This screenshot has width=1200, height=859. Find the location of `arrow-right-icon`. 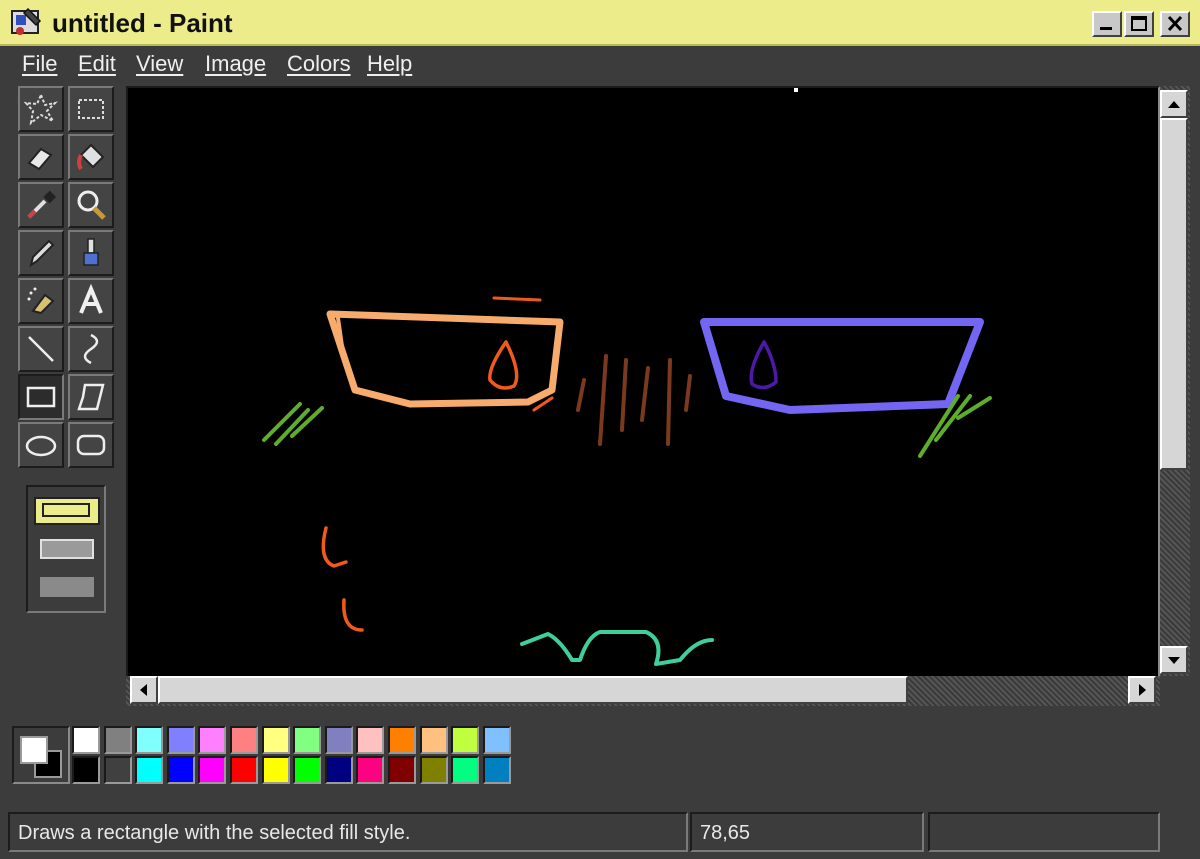

arrow-right-icon is located at coordinates (1142, 690).